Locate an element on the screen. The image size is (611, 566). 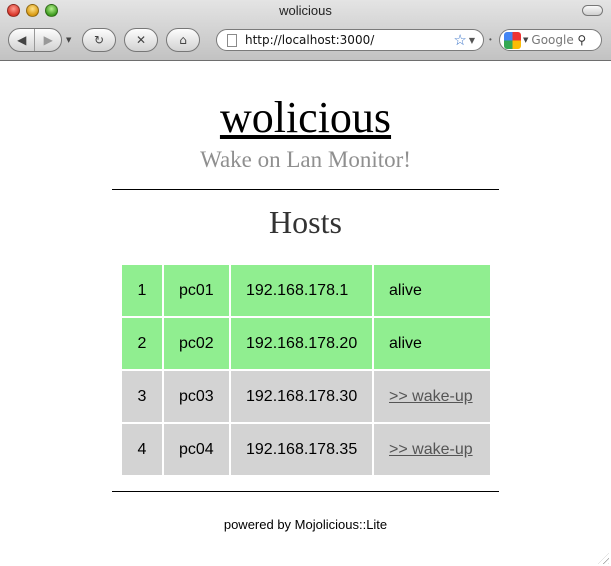
forward-button: ▶ is located at coordinates (48, 40).